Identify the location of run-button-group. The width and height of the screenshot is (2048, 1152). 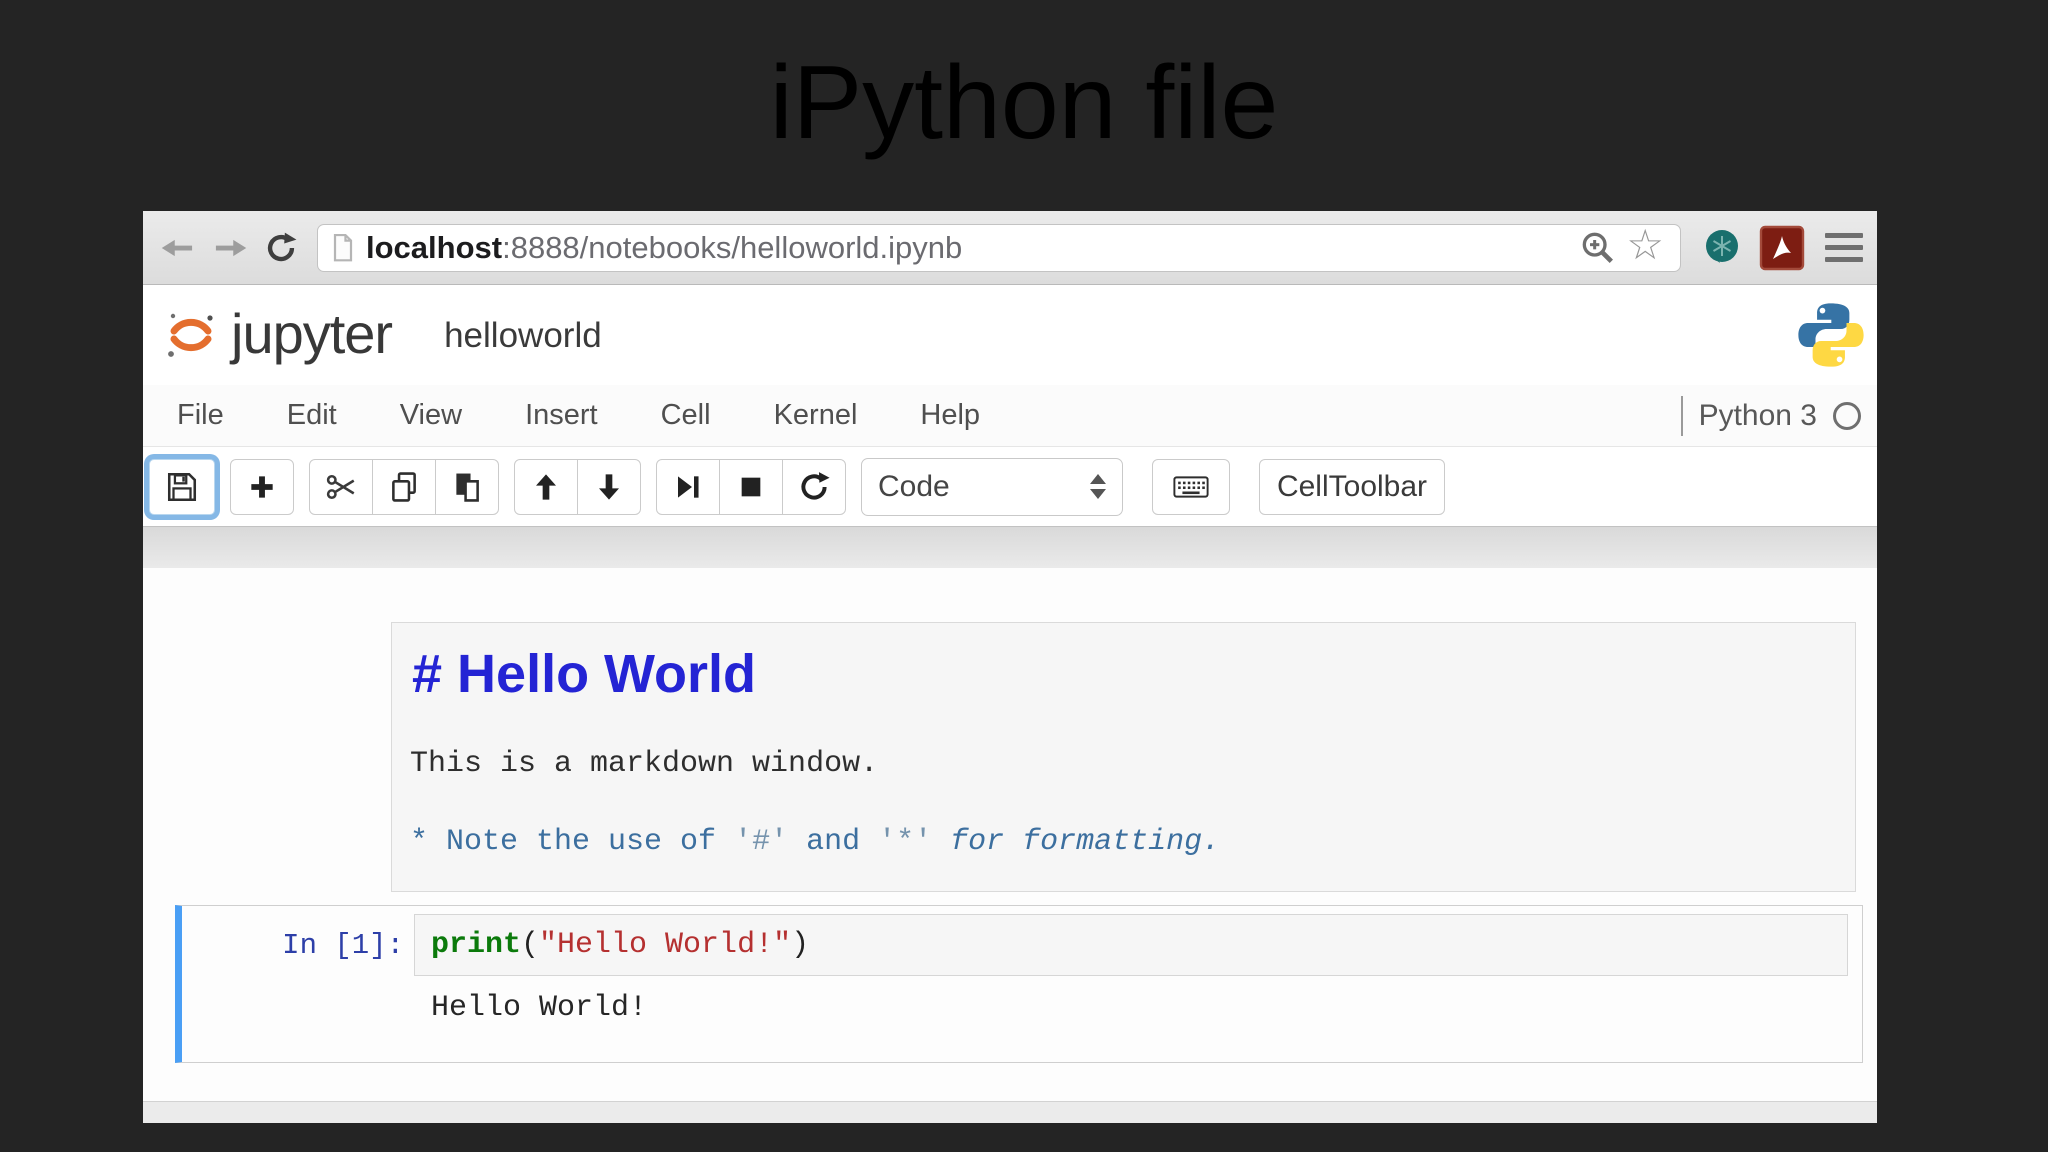
(751, 486).